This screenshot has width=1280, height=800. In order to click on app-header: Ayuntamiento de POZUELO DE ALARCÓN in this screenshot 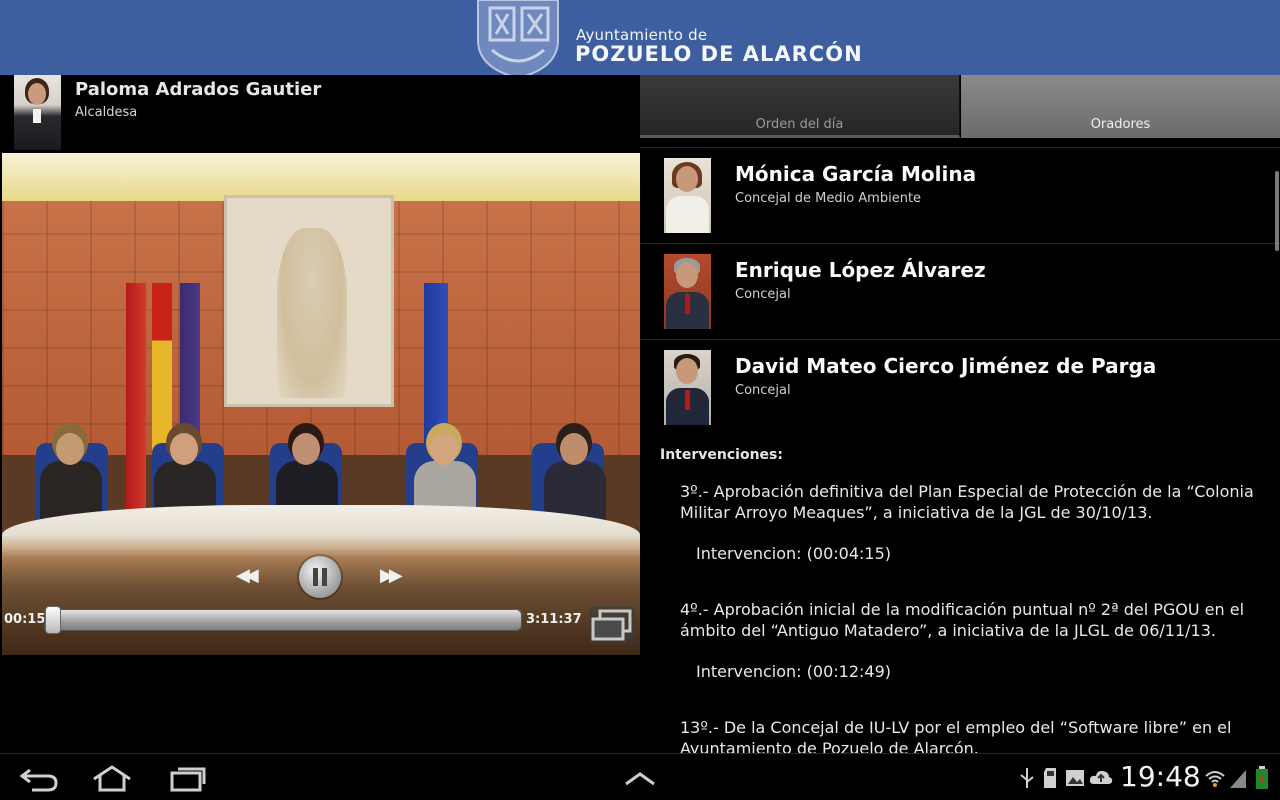, I will do `click(640, 37)`.